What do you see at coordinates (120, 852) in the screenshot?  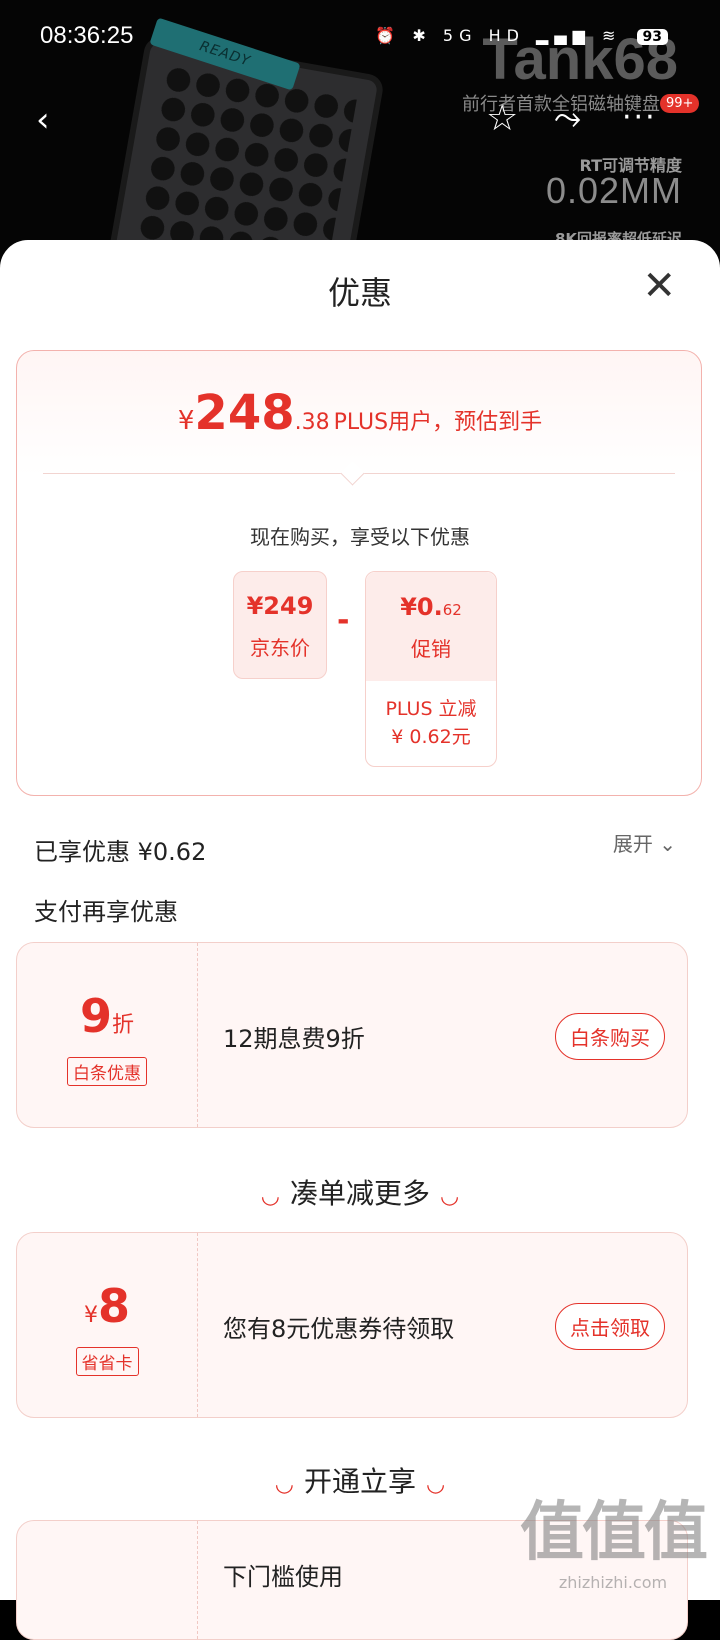 I see `enjoyed-discount: 已享优惠 ¥0.62` at bounding box center [120, 852].